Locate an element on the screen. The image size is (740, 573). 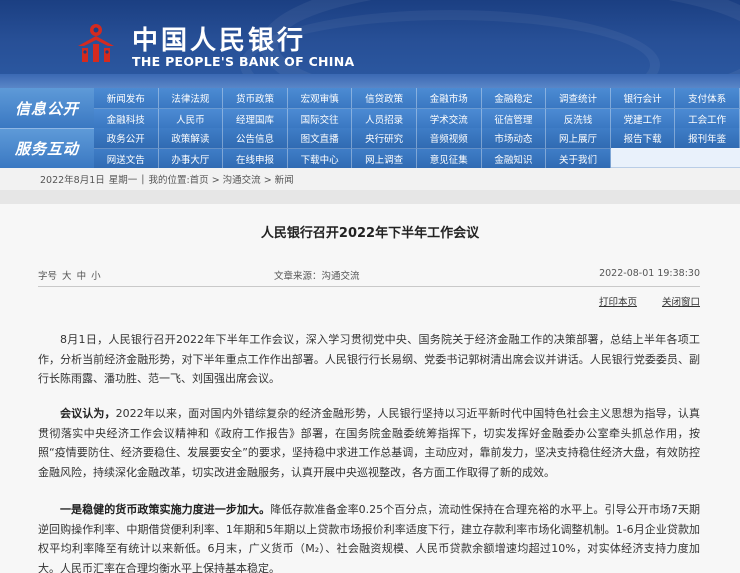
nav-item: 报告下载 is located at coordinates (643, 138).